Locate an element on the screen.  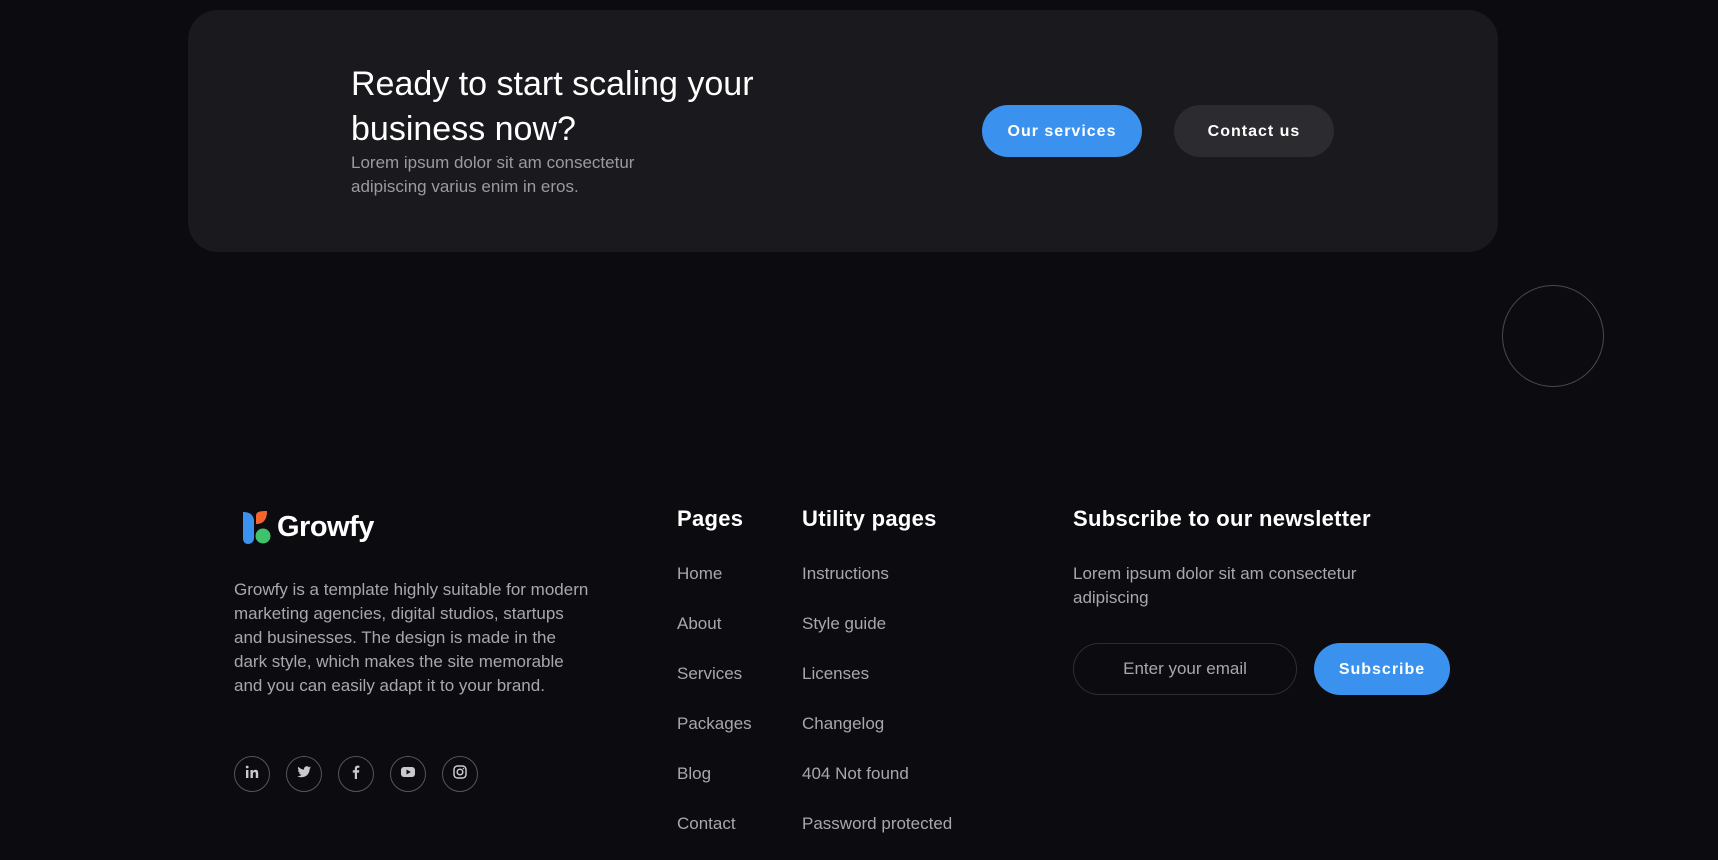
email-input is located at coordinates (1185, 669).